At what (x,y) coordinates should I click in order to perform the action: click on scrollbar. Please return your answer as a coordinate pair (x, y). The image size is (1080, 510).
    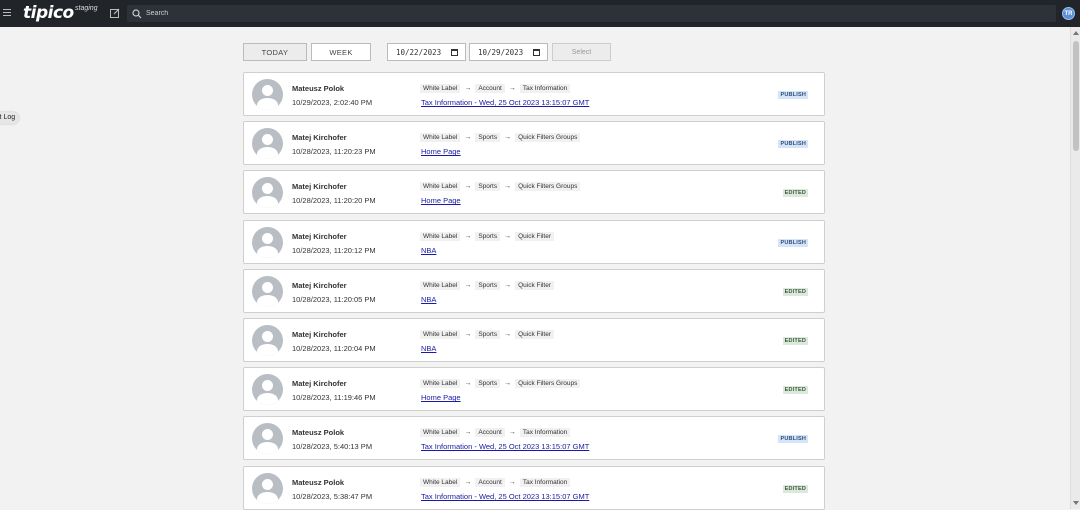
    Looking at the image, I should click on (1075, 268).